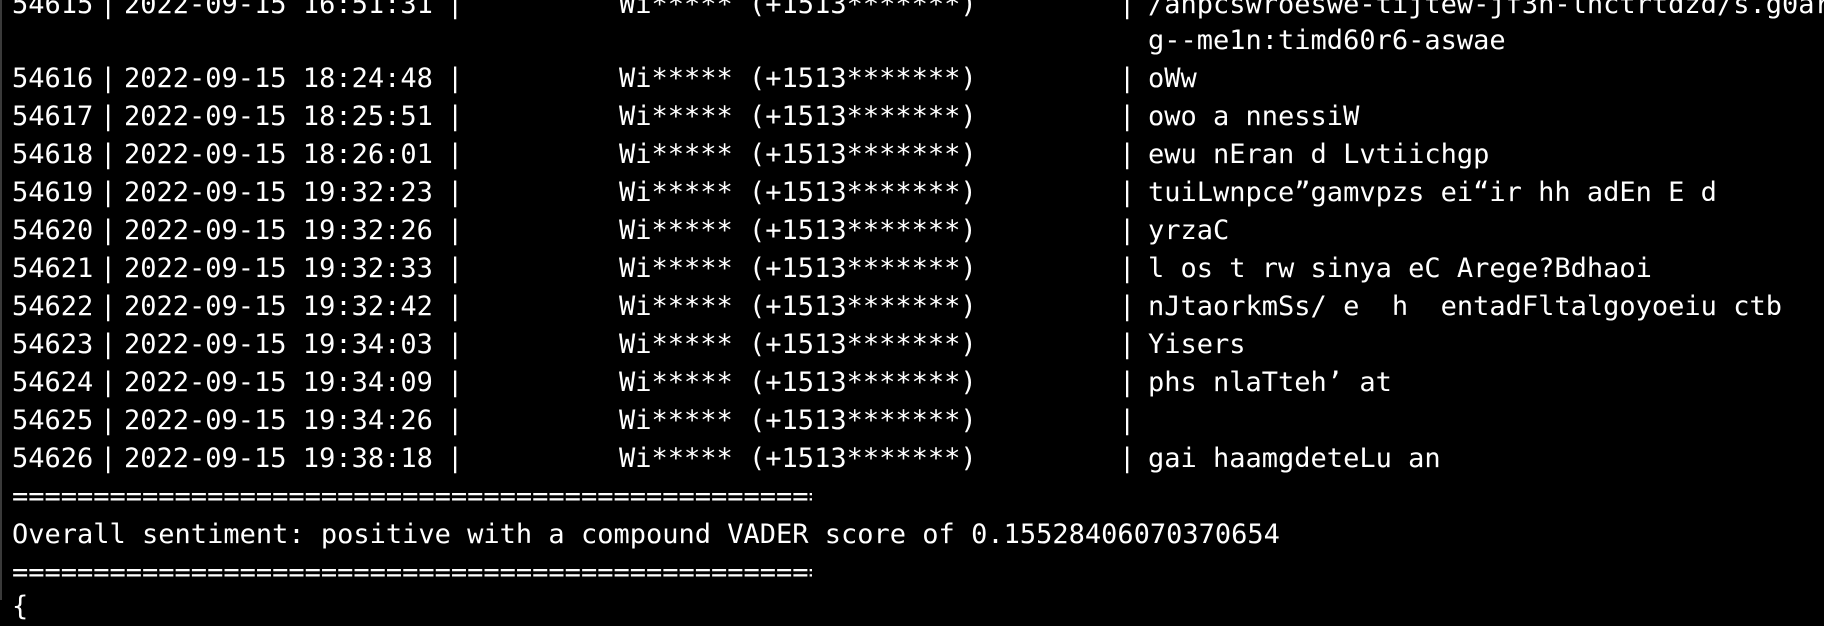  I want to click on row-id: 54623, so click(53, 344).